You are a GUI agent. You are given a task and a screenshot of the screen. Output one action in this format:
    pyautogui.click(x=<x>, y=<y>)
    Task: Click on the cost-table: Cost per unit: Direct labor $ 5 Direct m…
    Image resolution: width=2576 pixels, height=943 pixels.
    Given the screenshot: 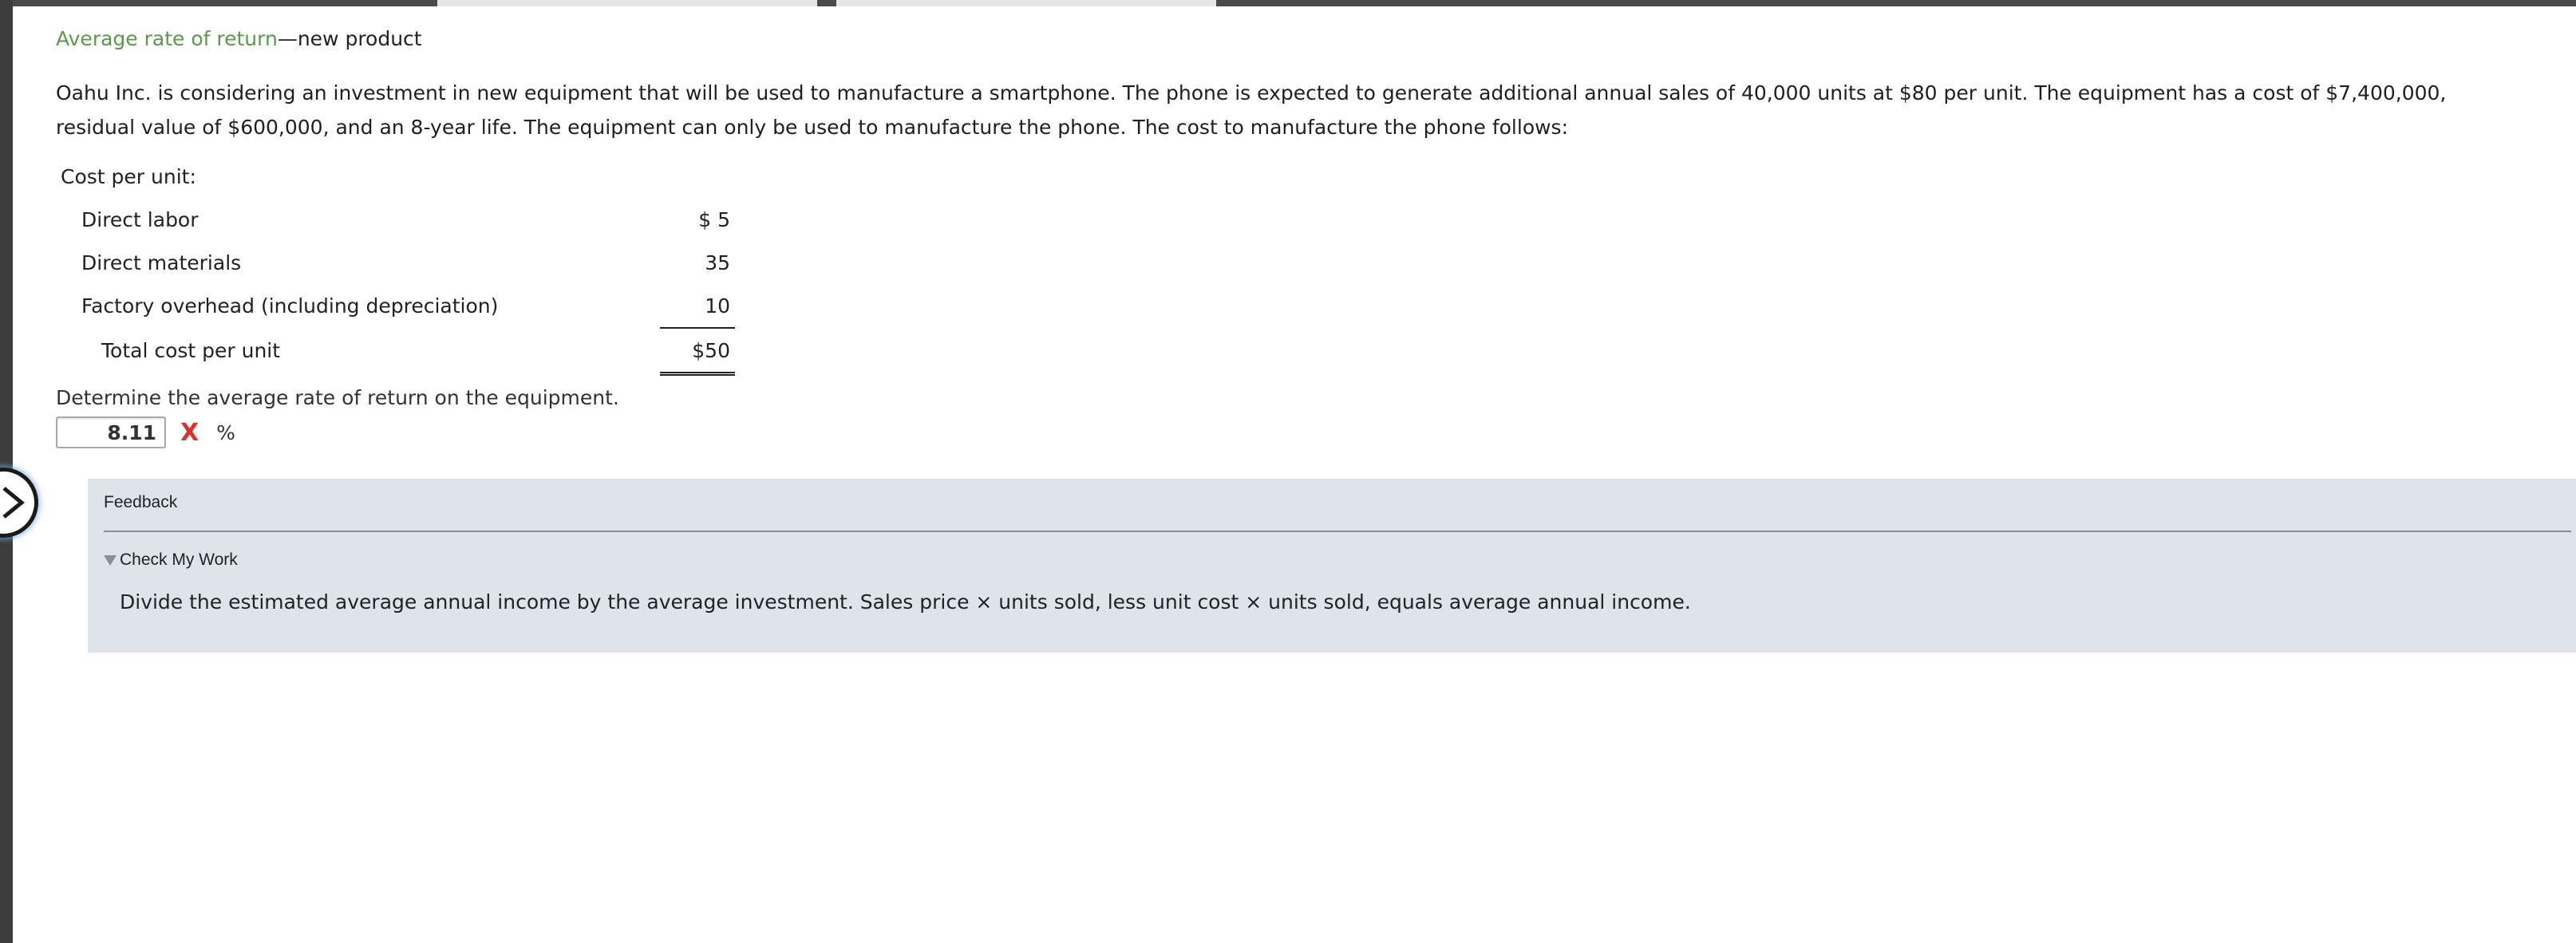 What is the action you would take?
    pyautogui.click(x=395, y=265)
    